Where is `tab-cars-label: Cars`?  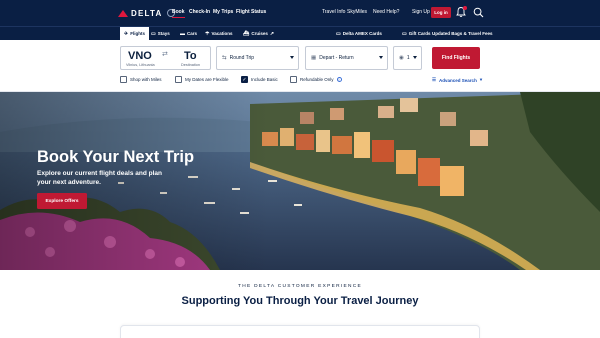
tab-cars-label: Cars is located at coordinates (192, 33).